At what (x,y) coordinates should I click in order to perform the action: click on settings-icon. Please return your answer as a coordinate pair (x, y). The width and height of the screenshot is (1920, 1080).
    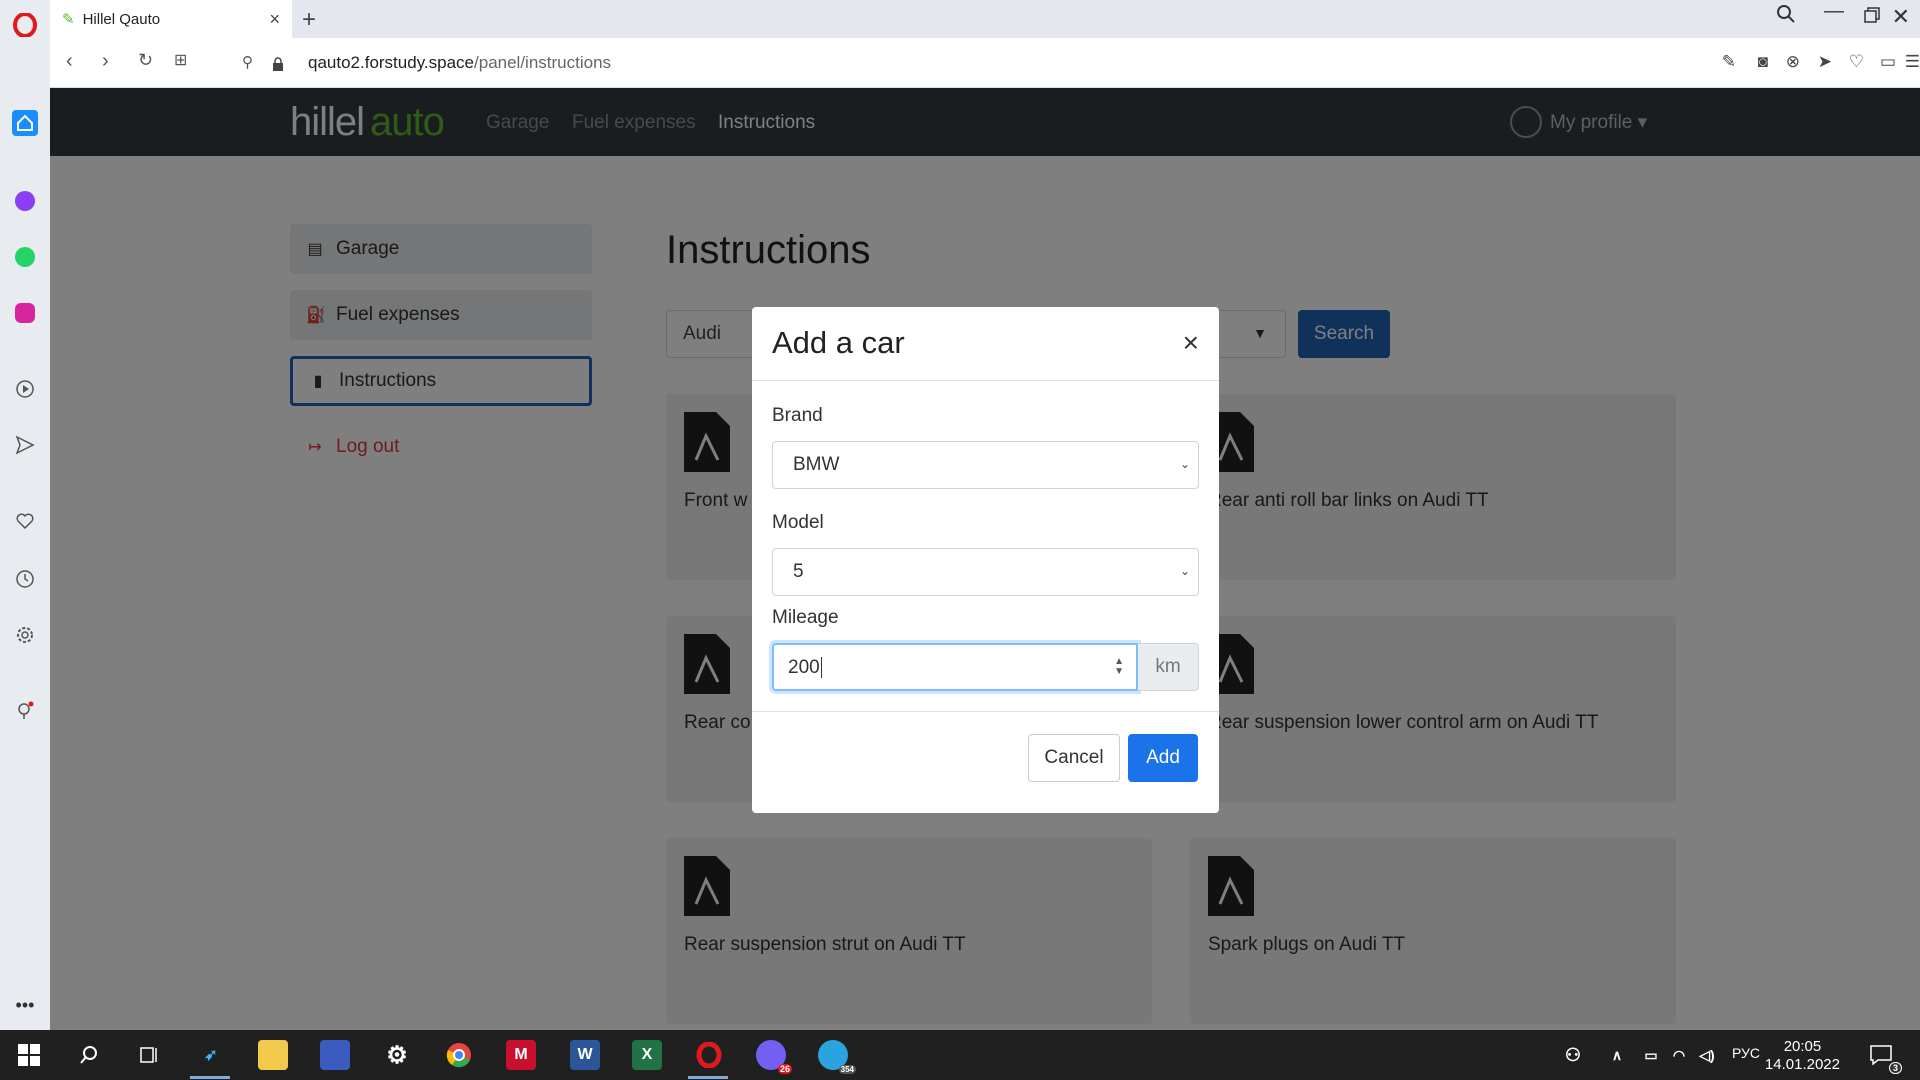
    Looking at the image, I should click on (25, 635).